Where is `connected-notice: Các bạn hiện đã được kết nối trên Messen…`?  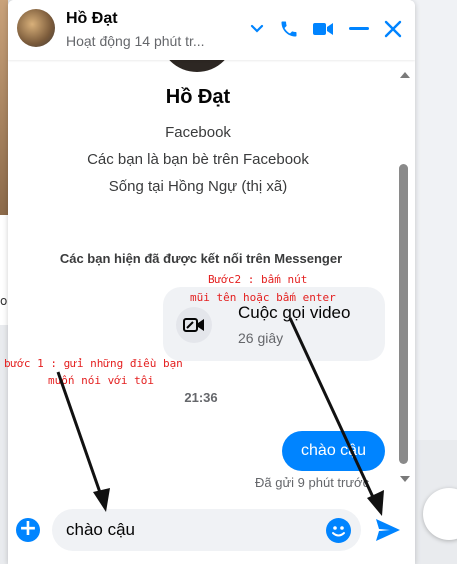 connected-notice: Các bạn hiện đã được kết nối trên Messen… is located at coordinates (201, 258).